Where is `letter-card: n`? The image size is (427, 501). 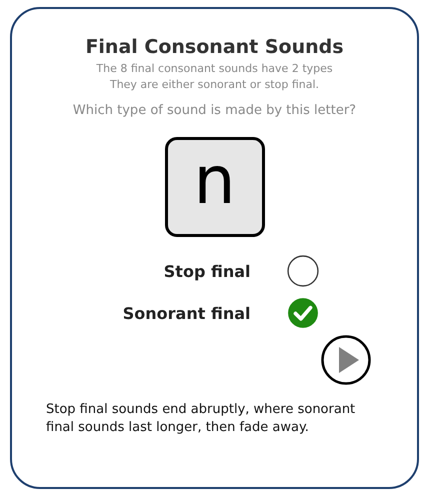
letter-card: n is located at coordinates (214, 187).